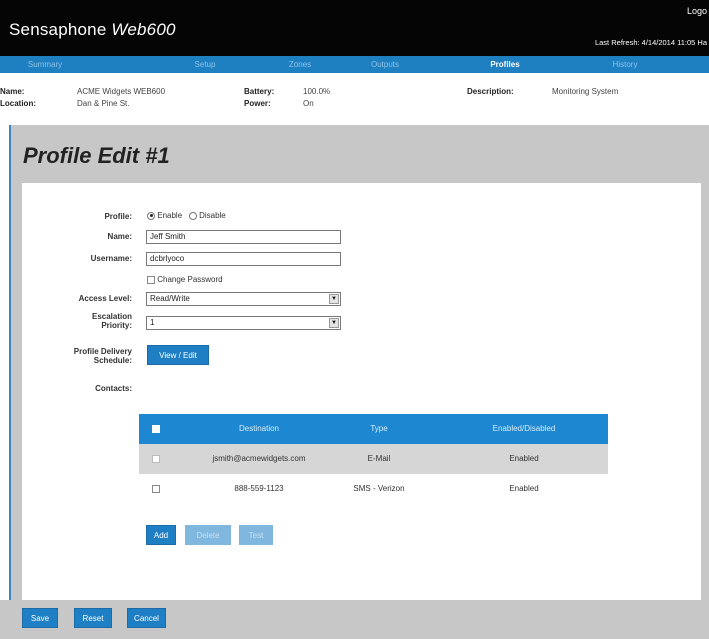 This screenshot has width=709, height=639. I want to click on power-label: Power:, so click(257, 103).